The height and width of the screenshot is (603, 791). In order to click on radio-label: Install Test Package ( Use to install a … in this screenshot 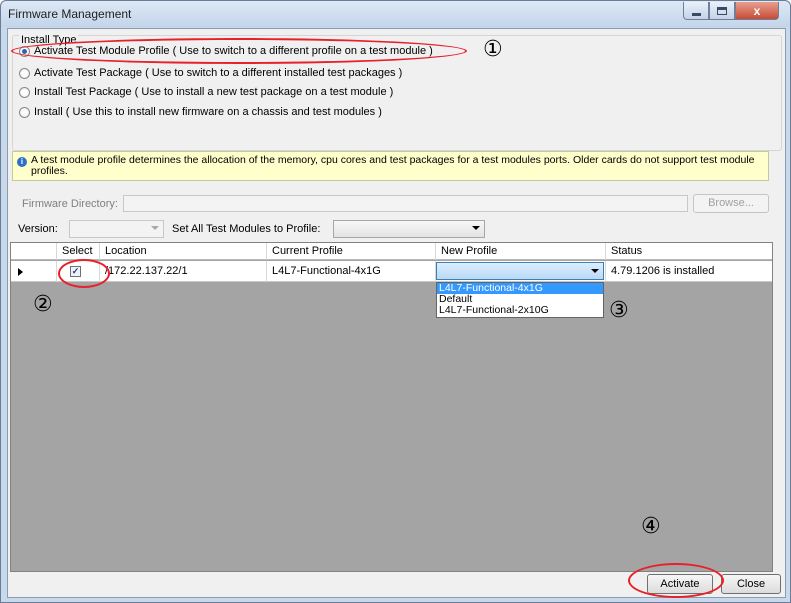, I will do `click(214, 92)`.